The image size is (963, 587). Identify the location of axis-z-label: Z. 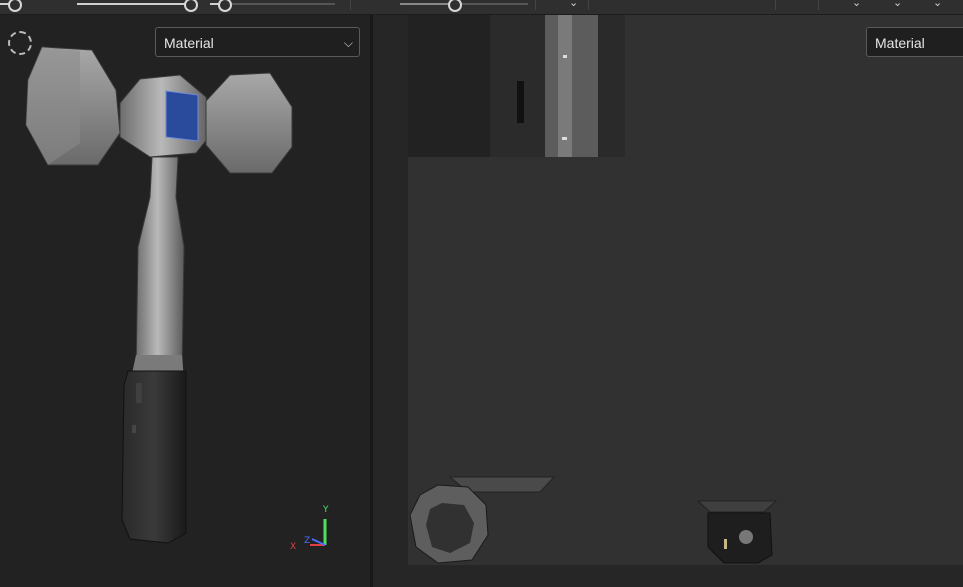
(307, 541).